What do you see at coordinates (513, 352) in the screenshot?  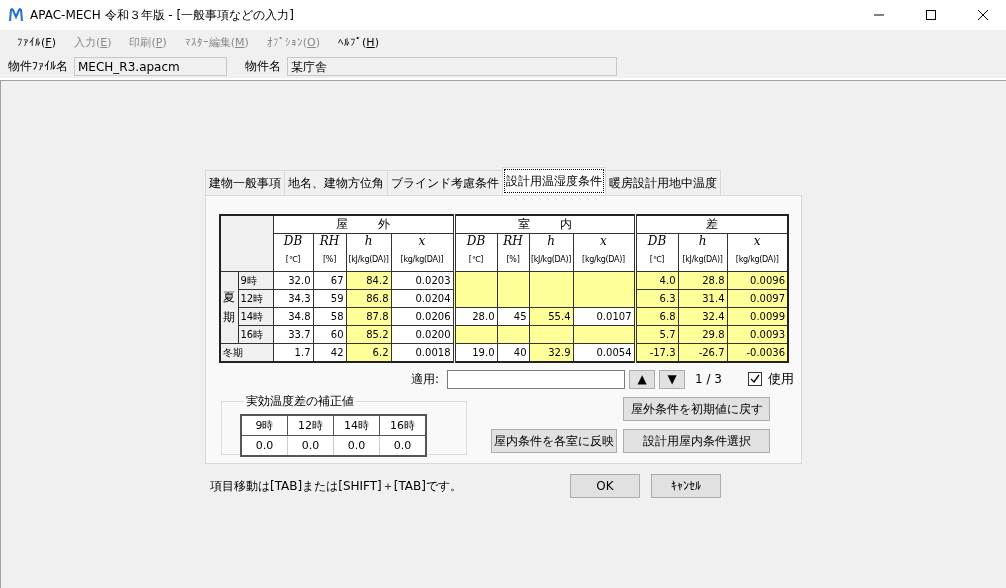 I see `table-cell: 40` at bounding box center [513, 352].